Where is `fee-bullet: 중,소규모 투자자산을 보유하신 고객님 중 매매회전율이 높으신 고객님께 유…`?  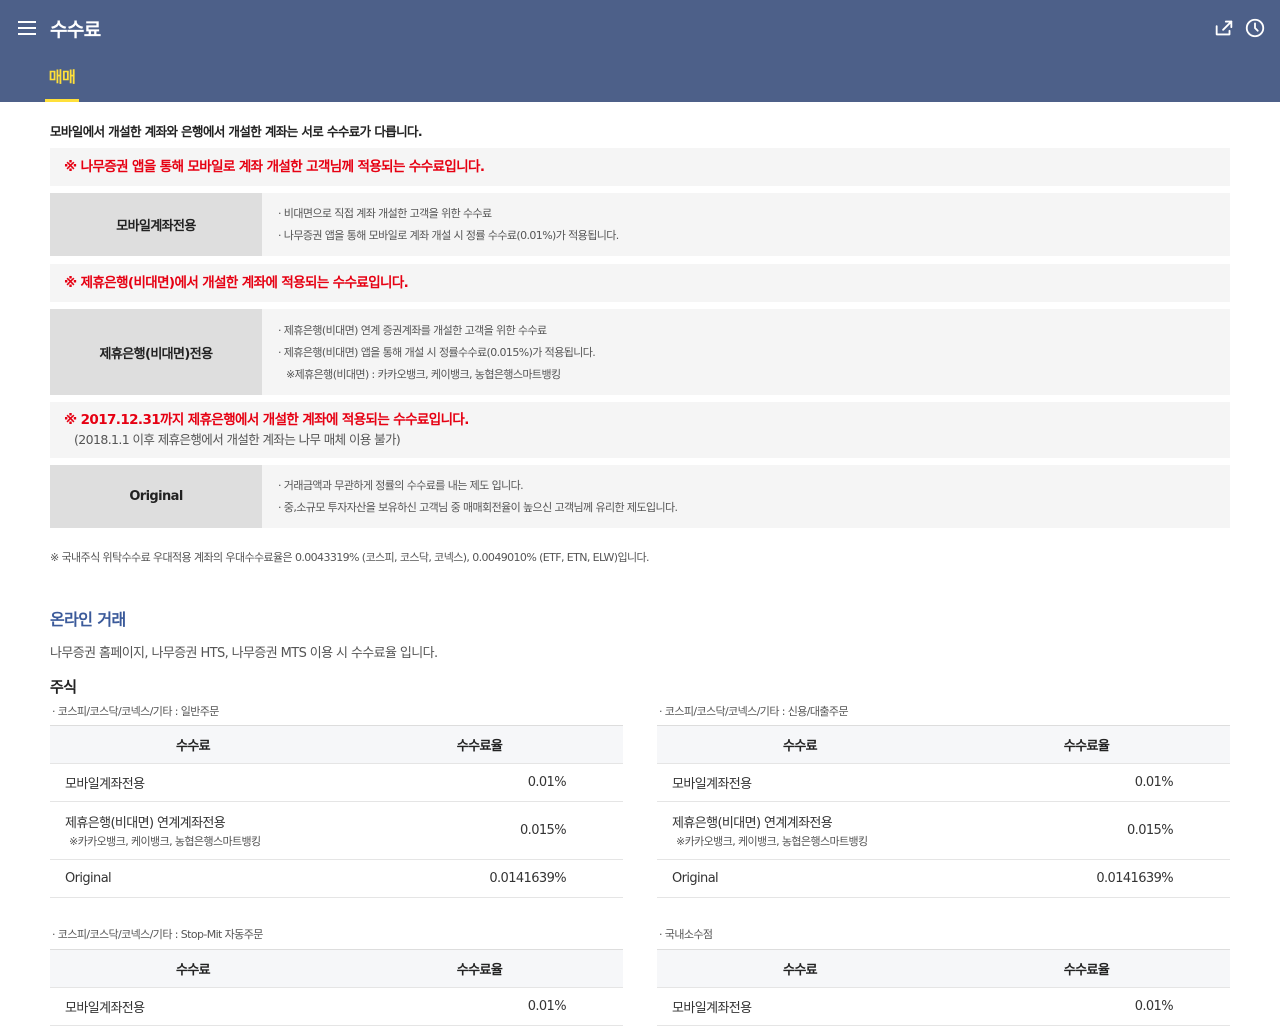
fee-bullet: 중,소규모 투자자산을 보유하신 고객님 중 매매회전율이 높으신 고객님께 유… is located at coordinates (478, 508).